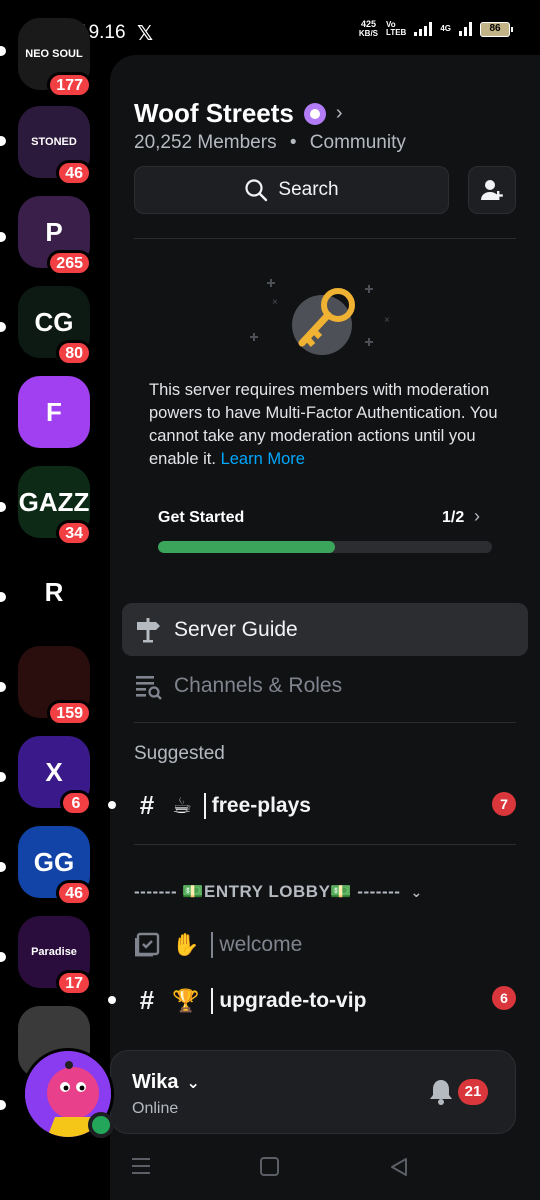 This screenshot has width=540, height=1200. I want to click on server-icon: GAZZ 34, so click(55, 506).